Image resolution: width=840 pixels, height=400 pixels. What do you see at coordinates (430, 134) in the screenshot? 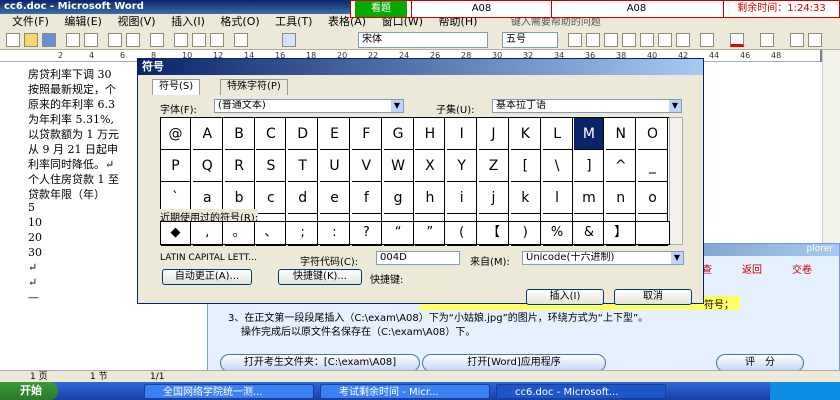
I see `symbol-cell: H` at bounding box center [430, 134].